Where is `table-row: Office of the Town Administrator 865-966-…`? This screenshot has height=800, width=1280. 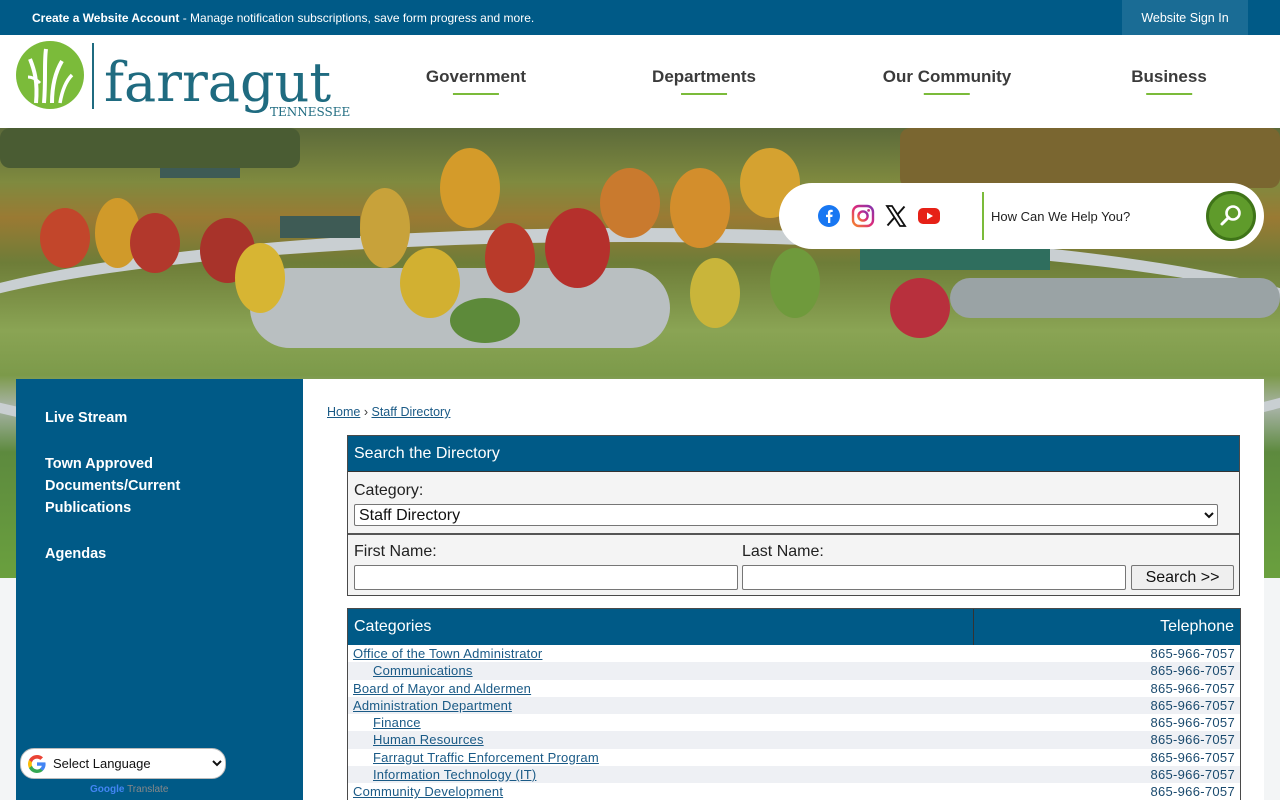 table-row: Office of the Town Administrator 865-966-… is located at coordinates (794, 654).